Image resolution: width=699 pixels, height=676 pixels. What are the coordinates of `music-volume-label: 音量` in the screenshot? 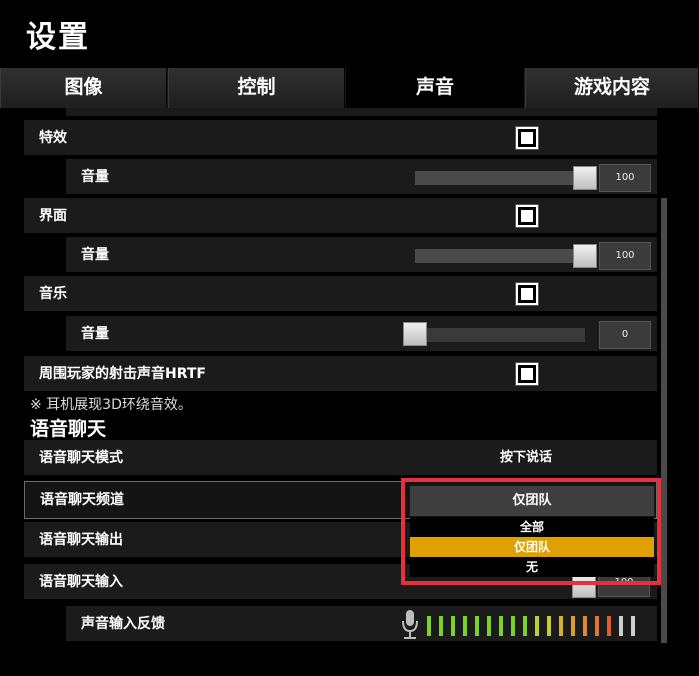 It's located at (95, 334).